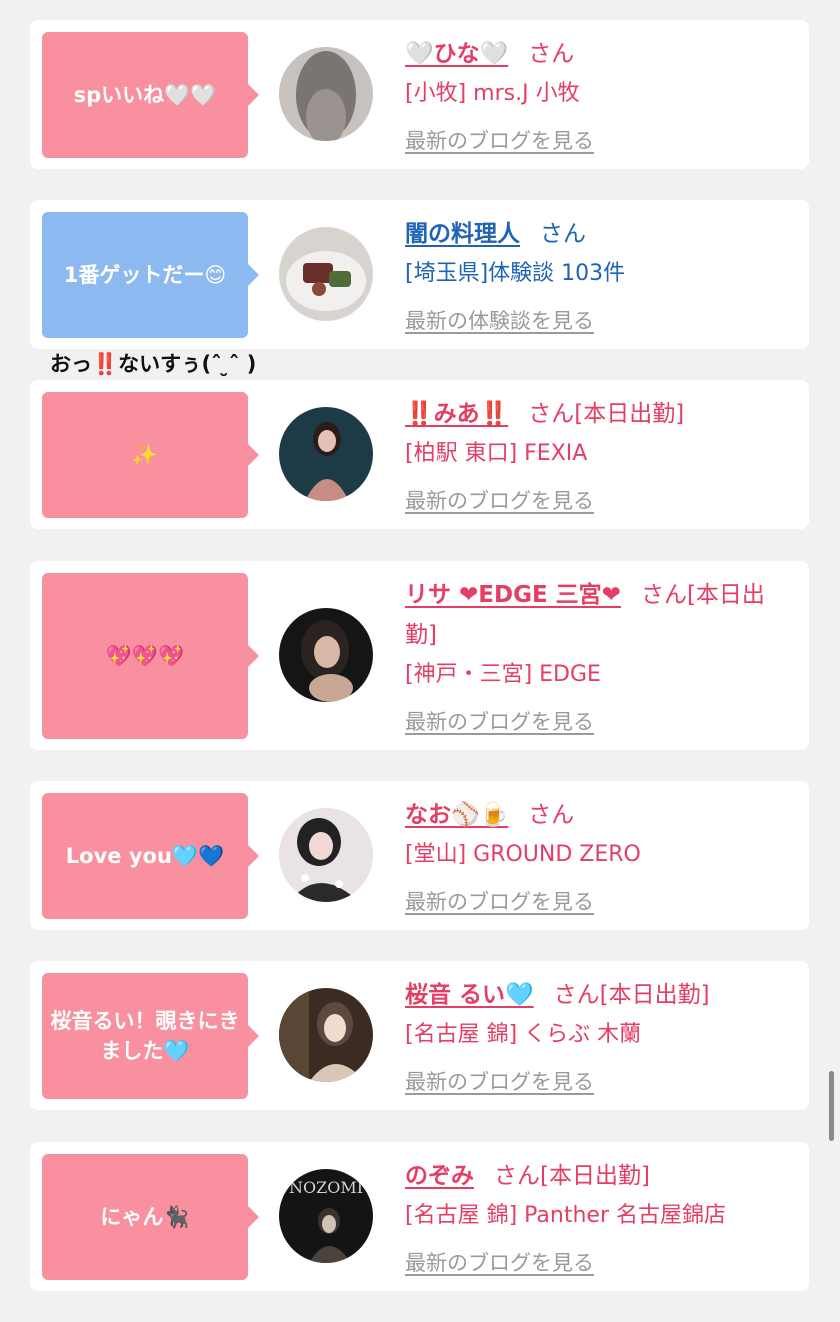  Describe the element at coordinates (599, 234) in the screenshot. I see `name-line: 闇の料理人 さん` at that location.